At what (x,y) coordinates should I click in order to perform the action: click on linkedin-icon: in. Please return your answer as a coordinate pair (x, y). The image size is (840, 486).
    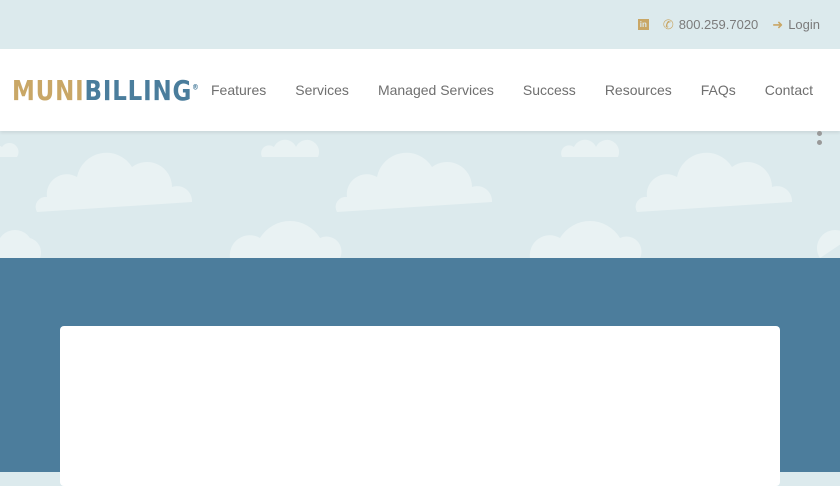
    Looking at the image, I should click on (643, 24).